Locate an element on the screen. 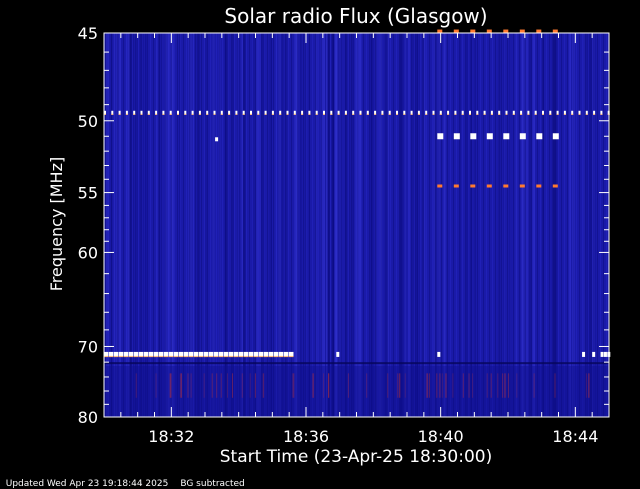 The height and width of the screenshot is (489, 640). dark-band-line is located at coordinates (356, 363).